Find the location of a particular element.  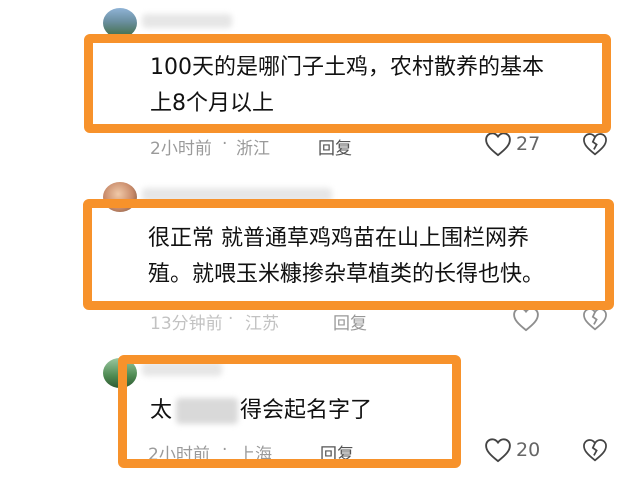

comment-location: 江苏 is located at coordinates (262, 324).